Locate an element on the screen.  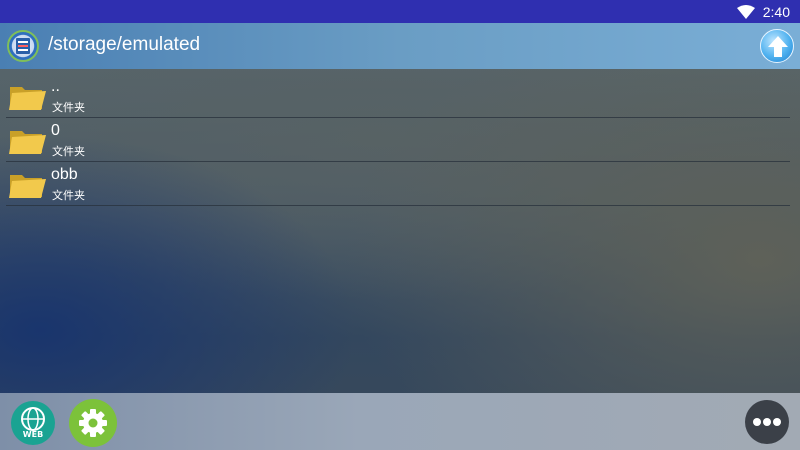
file-row-0: 0 文件夹 is located at coordinates (398, 140).